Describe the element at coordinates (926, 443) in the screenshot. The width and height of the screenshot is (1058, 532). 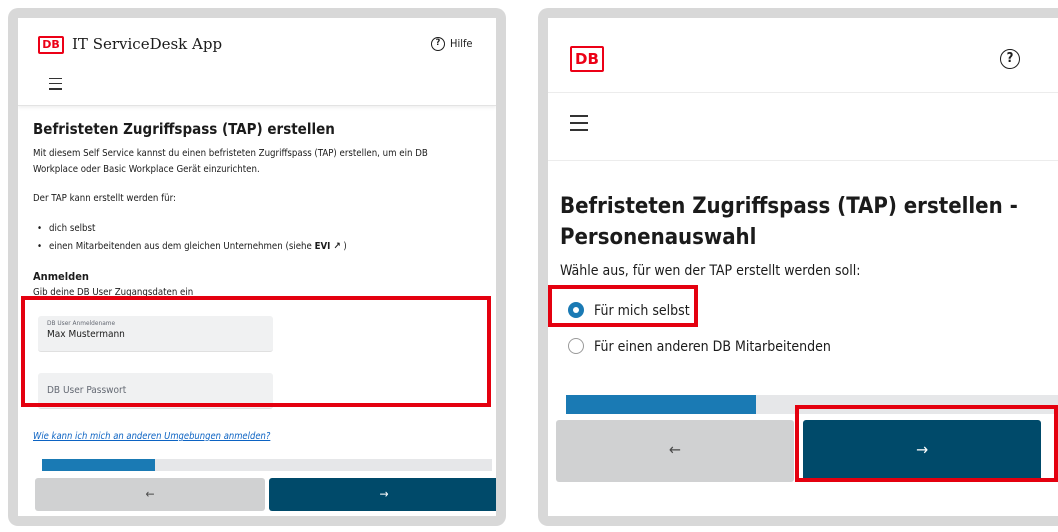
I see `highlight-next-button` at that location.